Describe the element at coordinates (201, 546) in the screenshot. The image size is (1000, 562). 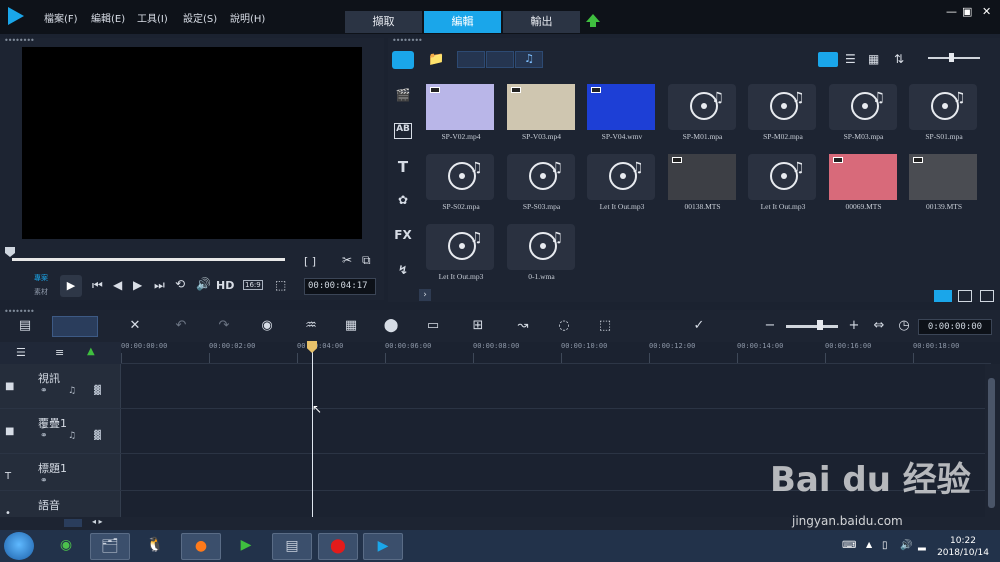
I see `taskbar-app-firefox-icon: ●` at that location.